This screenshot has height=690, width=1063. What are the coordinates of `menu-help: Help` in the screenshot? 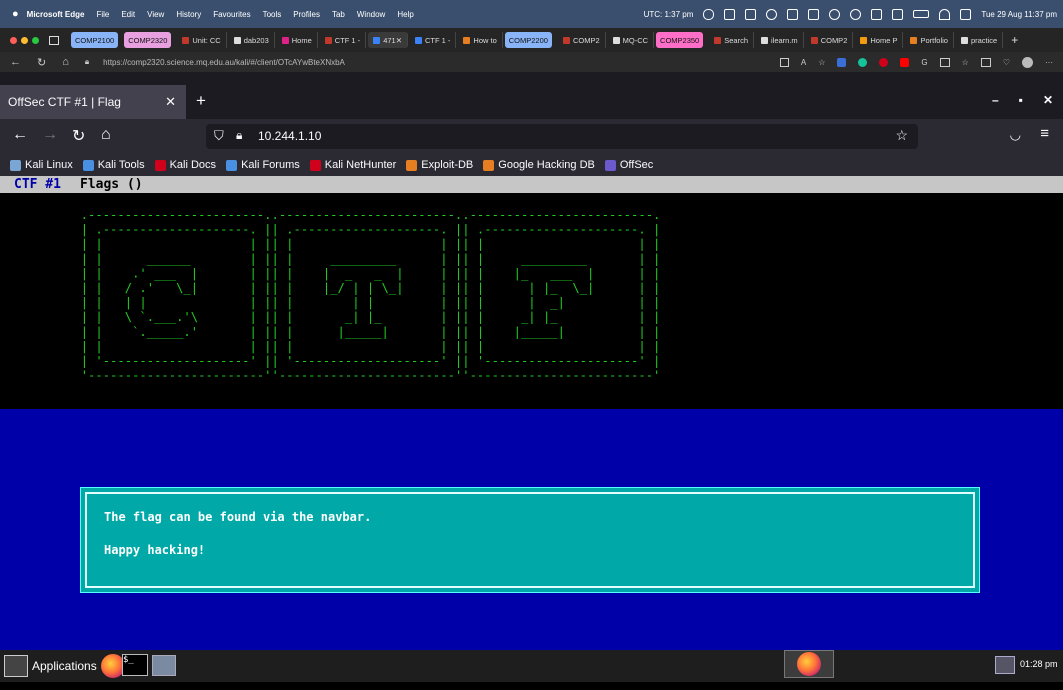 It's located at (405, 14).